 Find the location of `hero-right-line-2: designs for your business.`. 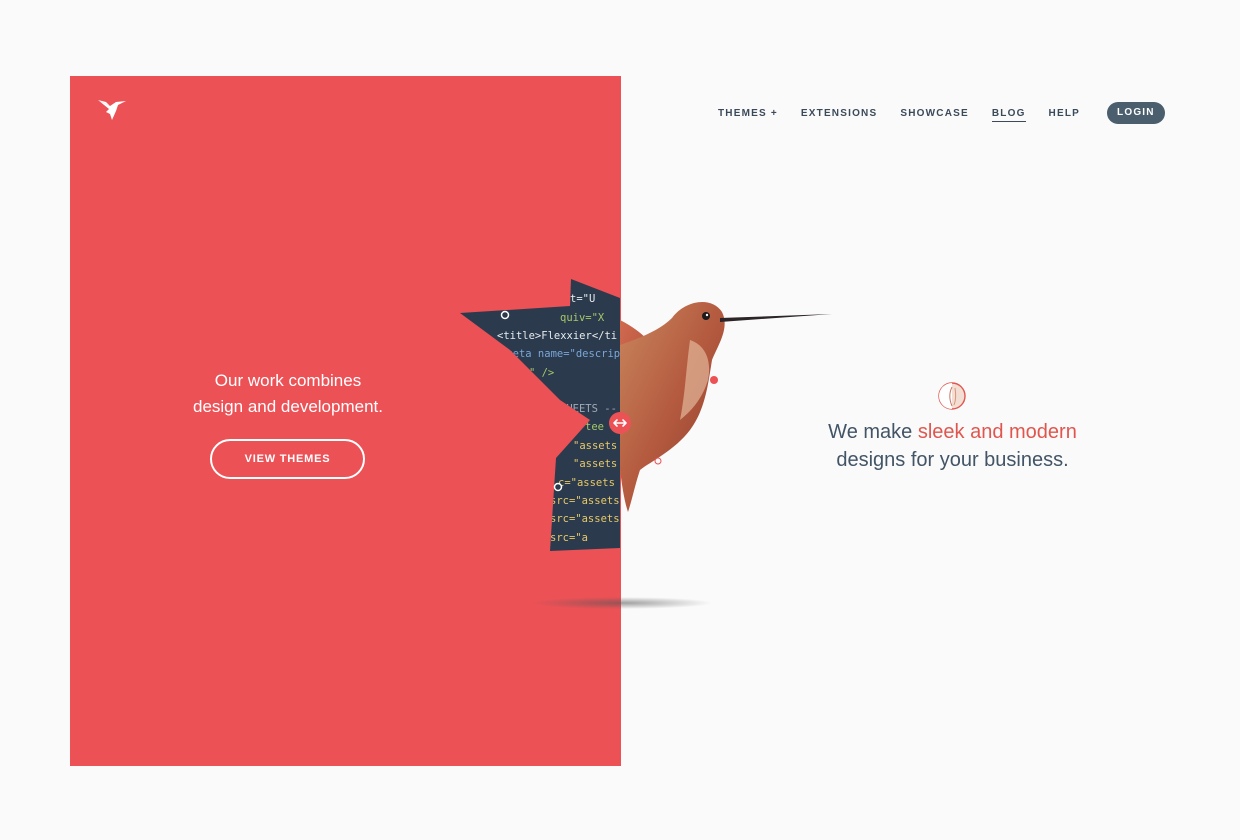

hero-right-line-2: designs for your business. is located at coordinates (952, 460).